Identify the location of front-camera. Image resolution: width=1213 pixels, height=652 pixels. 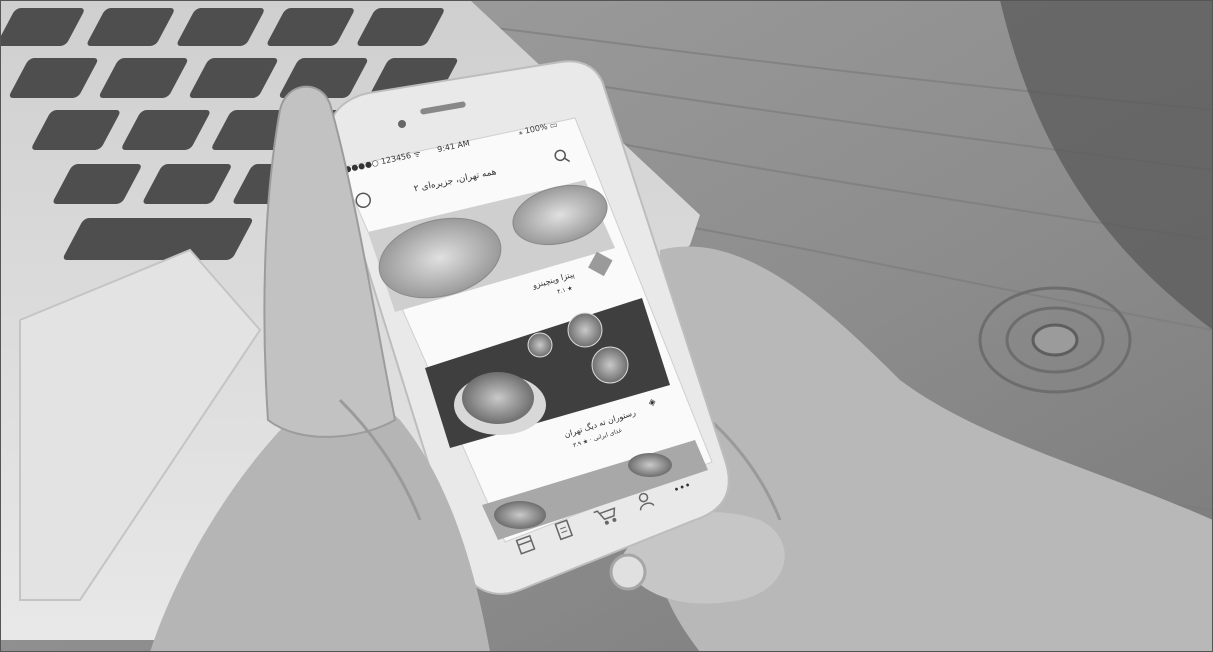
(402, 124).